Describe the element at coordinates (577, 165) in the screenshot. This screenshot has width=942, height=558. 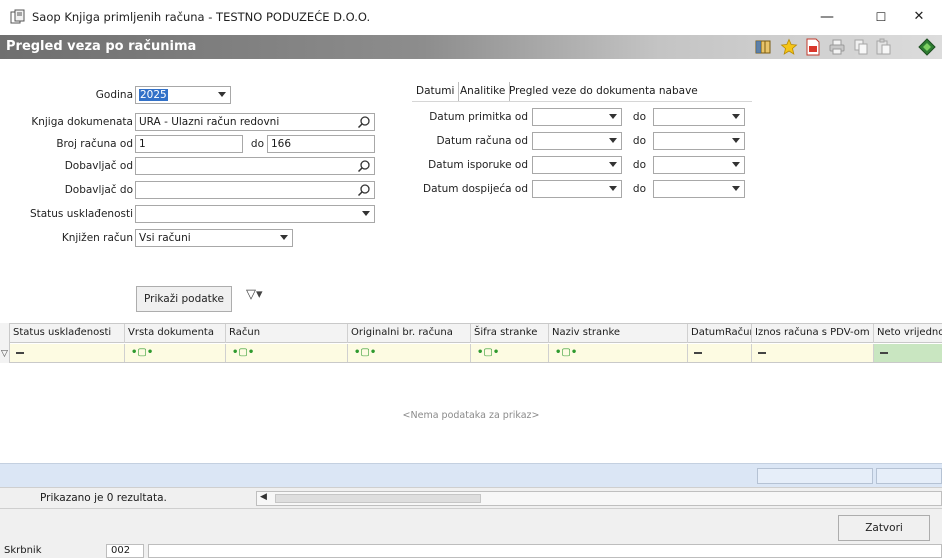
I see `datum-isporuke-od-field` at that location.